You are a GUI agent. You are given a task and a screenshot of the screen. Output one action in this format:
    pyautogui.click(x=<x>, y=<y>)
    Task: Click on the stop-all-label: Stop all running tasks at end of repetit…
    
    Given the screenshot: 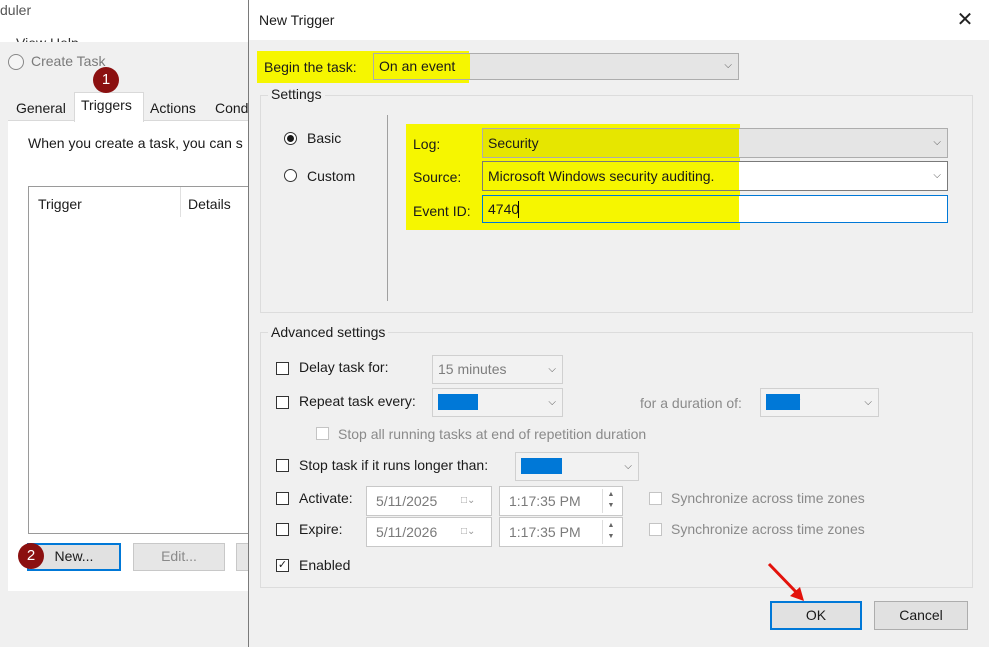 What is the action you would take?
    pyautogui.click(x=492, y=434)
    